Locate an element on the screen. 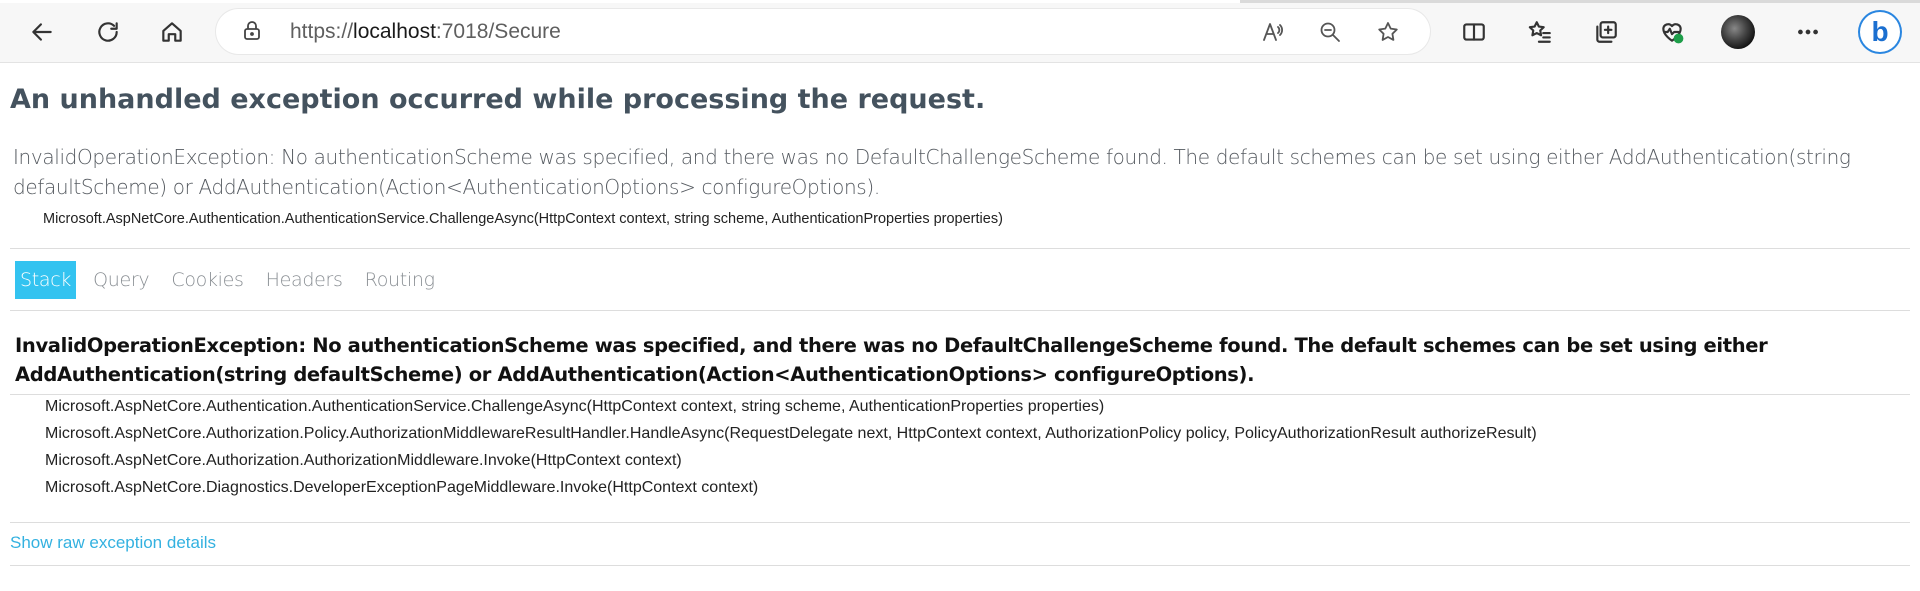 The height and width of the screenshot is (591, 1920). profile-button is located at coordinates (1738, 32).